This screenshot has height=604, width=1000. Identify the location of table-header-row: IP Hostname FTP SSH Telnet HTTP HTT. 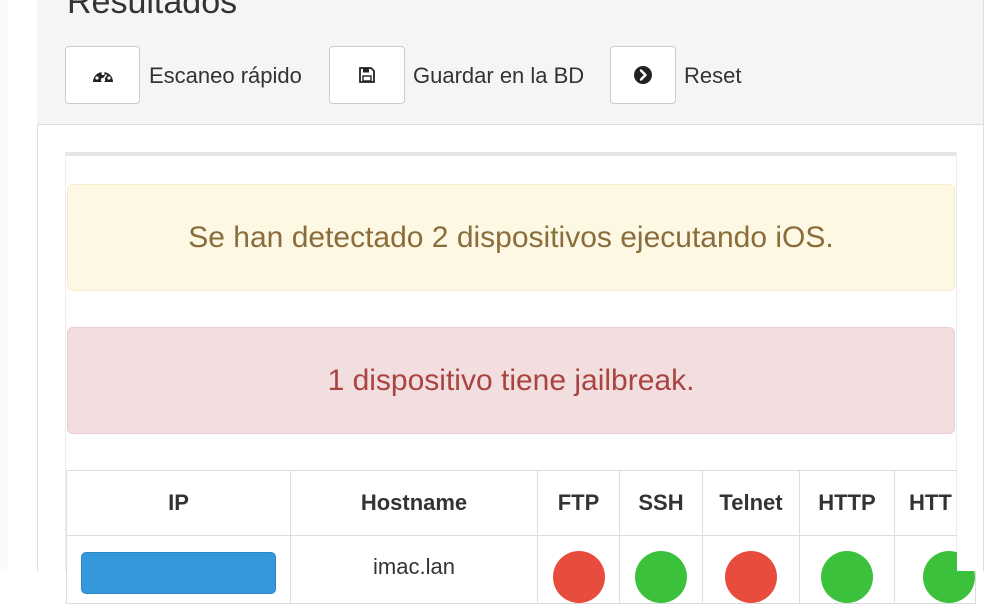
(521, 503).